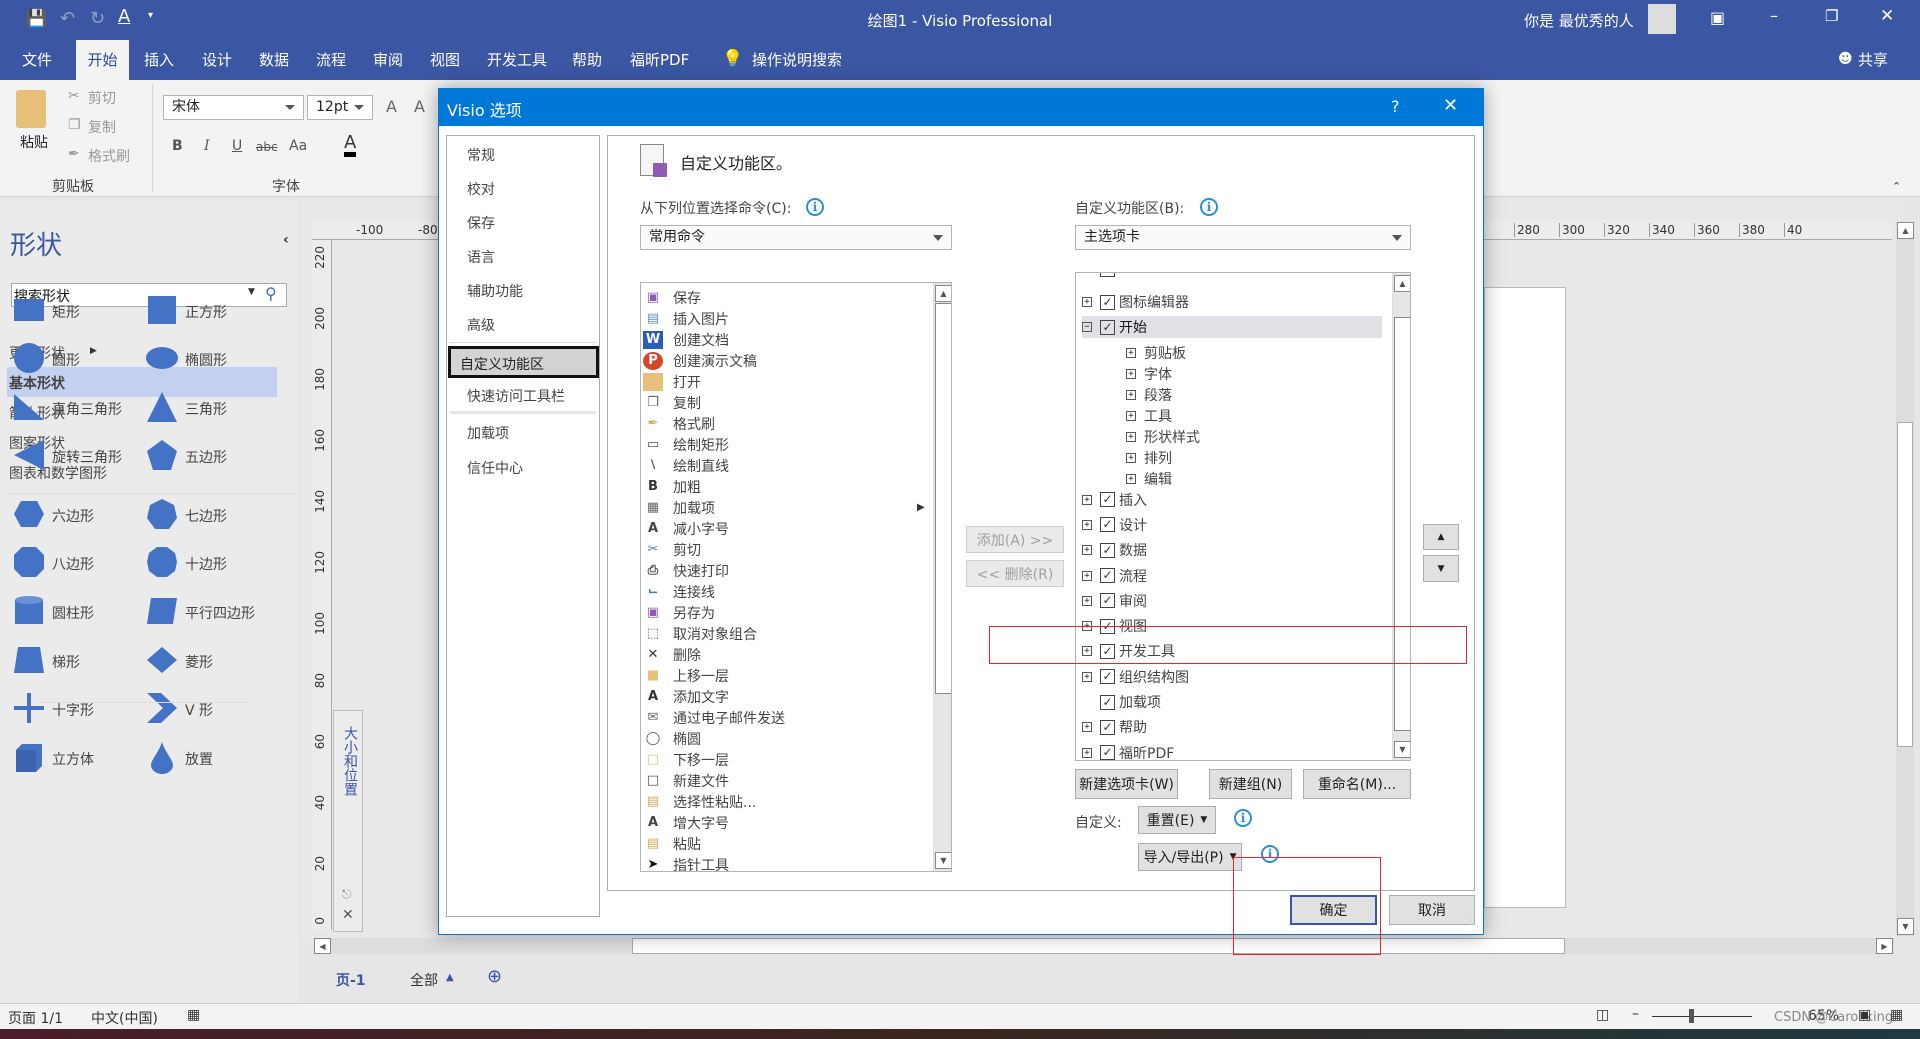 Image resolution: width=1920 pixels, height=1039 pixels. I want to click on font-color-button: A, so click(350, 145).